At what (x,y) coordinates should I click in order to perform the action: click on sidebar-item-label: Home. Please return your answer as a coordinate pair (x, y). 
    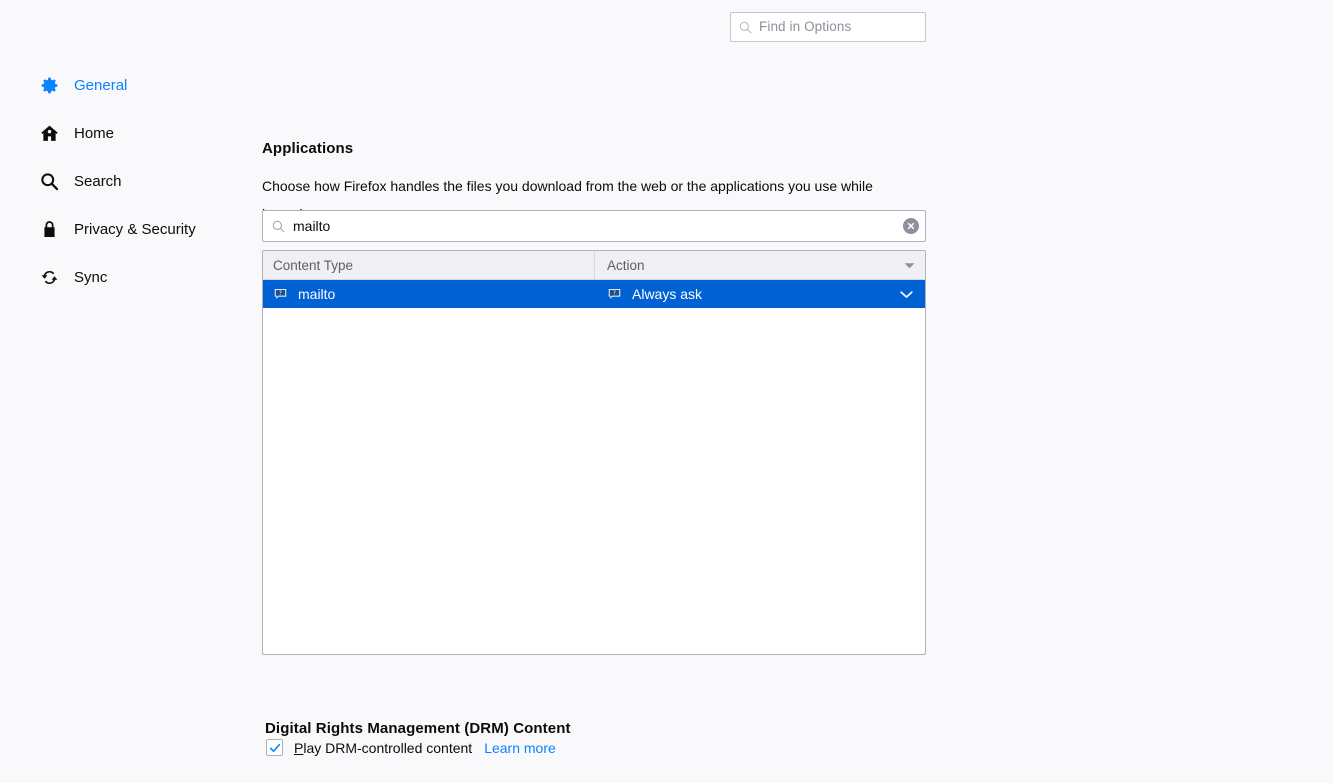
    Looking at the image, I should click on (94, 133).